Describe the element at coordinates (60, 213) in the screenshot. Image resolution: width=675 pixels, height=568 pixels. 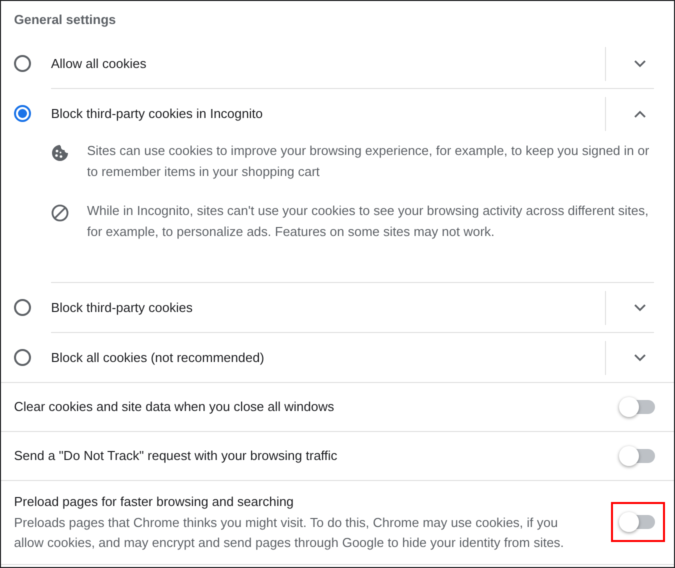
I see `block-icon` at that location.